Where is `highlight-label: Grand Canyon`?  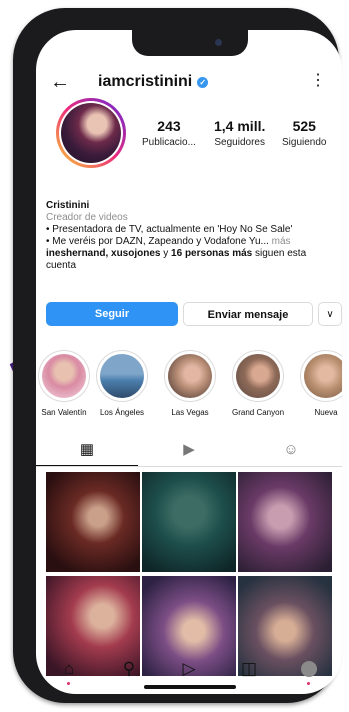
highlight-label: Grand Canyon is located at coordinates (258, 412).